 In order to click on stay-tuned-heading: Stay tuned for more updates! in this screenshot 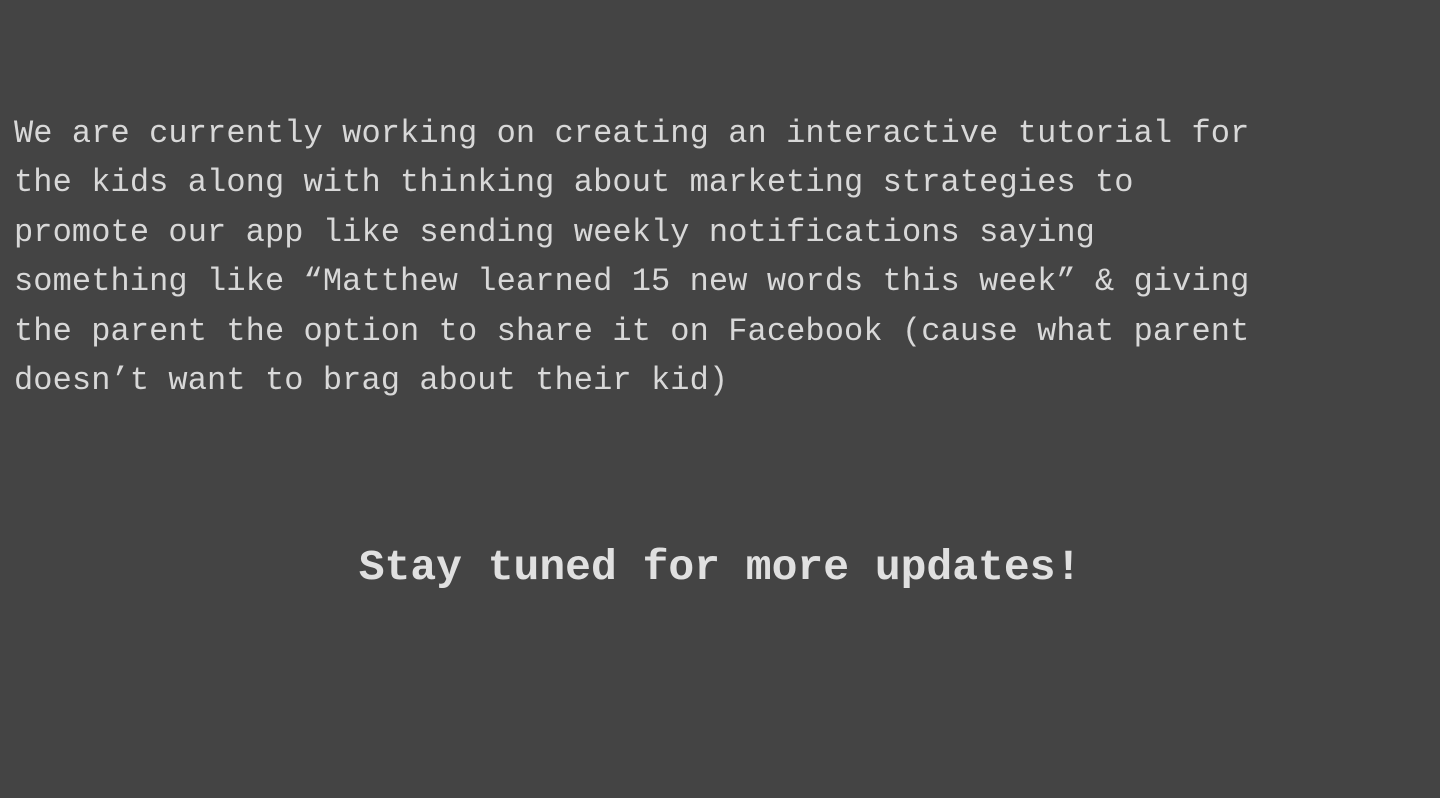, I will do `click(720, 567)`.